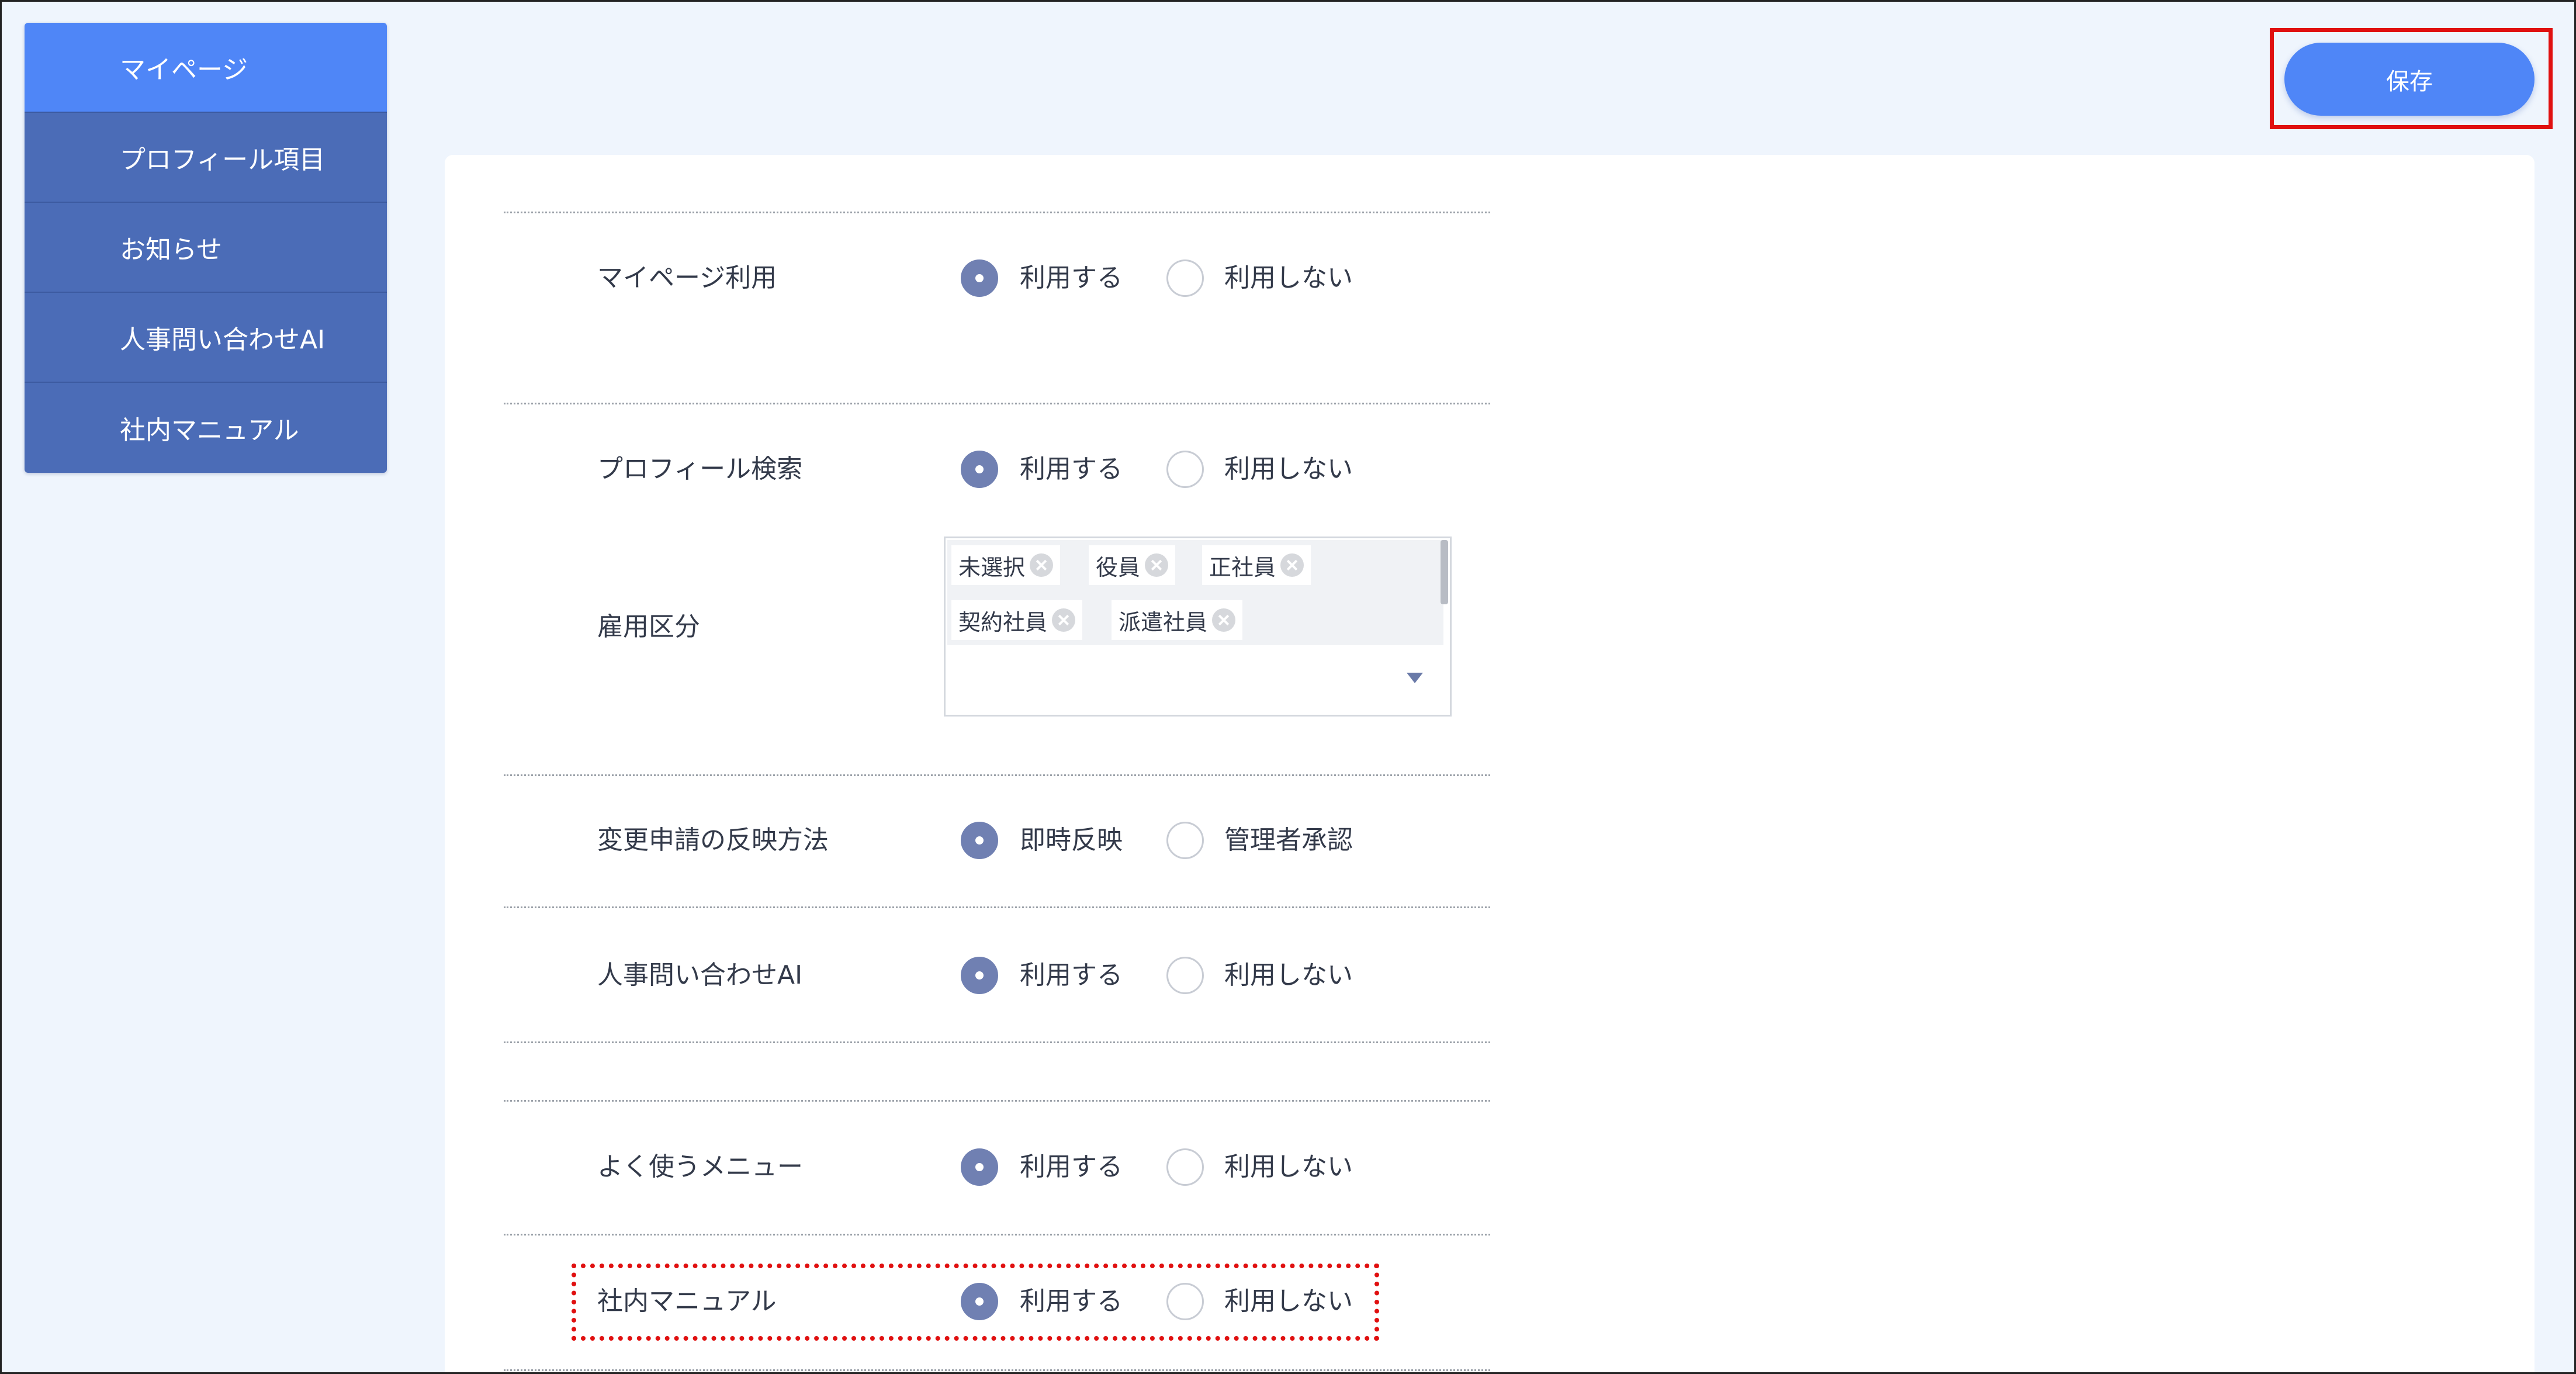 Image resolution: width=2576 pixels, height=1374 pixels. I want to click on sidebar-item-label: マイページ, so click(184, 70).